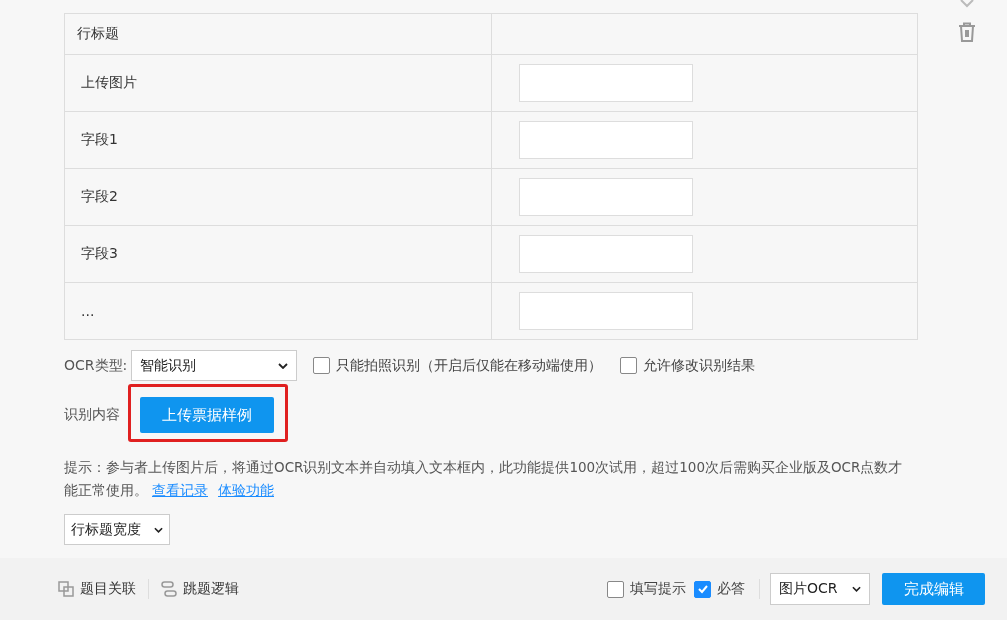 This screenshot has height=620, width=1007. What do you see at coordinates (97, 589) in the screenshot?
I see `toolbar-button: 题目关联` at bounding box center [97, 589].